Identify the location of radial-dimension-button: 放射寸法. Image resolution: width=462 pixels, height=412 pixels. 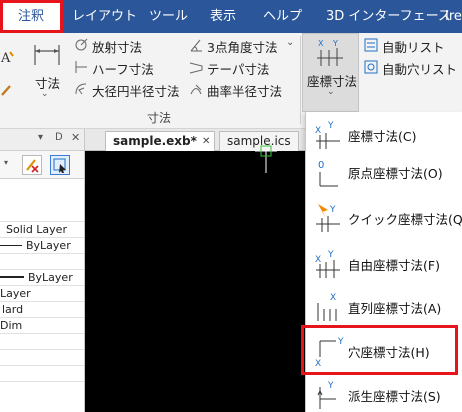
(129, 45).